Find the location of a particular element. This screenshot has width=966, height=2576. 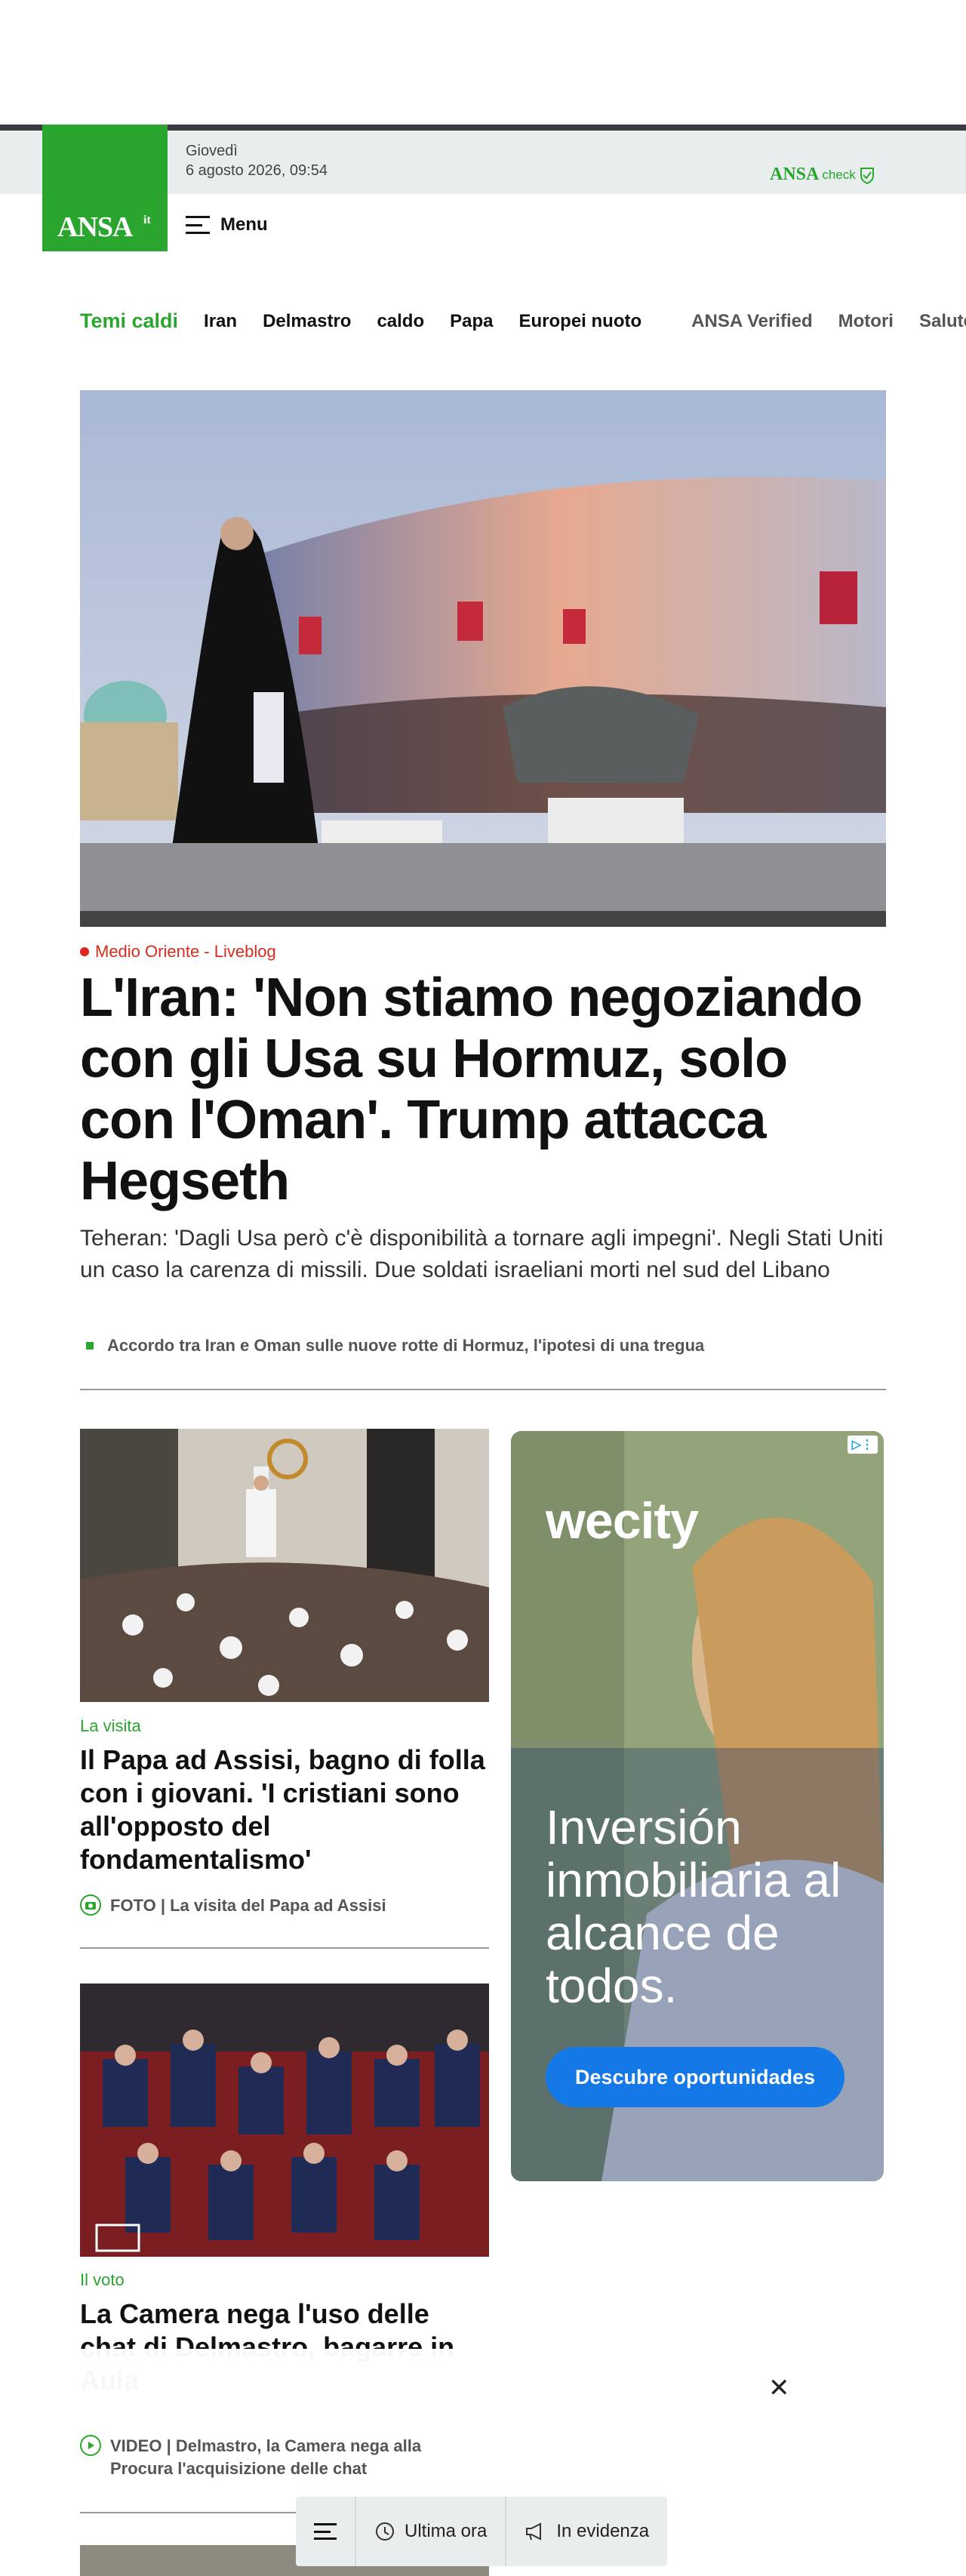

topic-caldo: caldo is located at coordinates (400, 321).